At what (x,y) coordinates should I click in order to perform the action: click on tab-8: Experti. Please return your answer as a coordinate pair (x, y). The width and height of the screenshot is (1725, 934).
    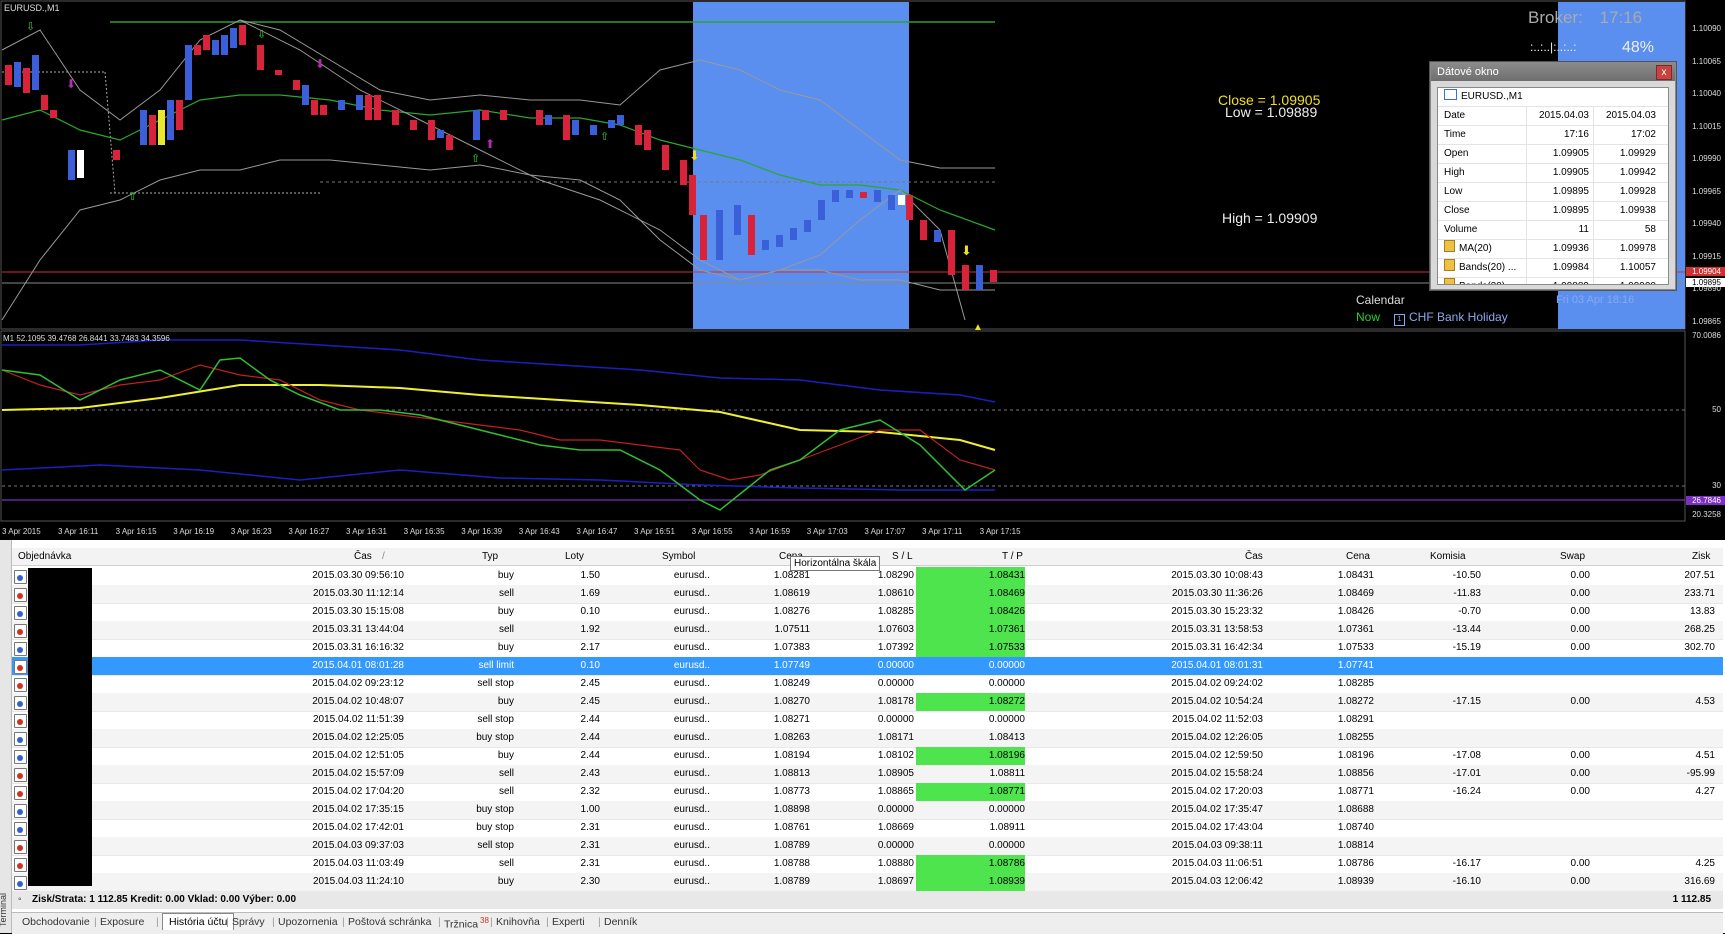
    Looking at the image, I should click on (568, 922).